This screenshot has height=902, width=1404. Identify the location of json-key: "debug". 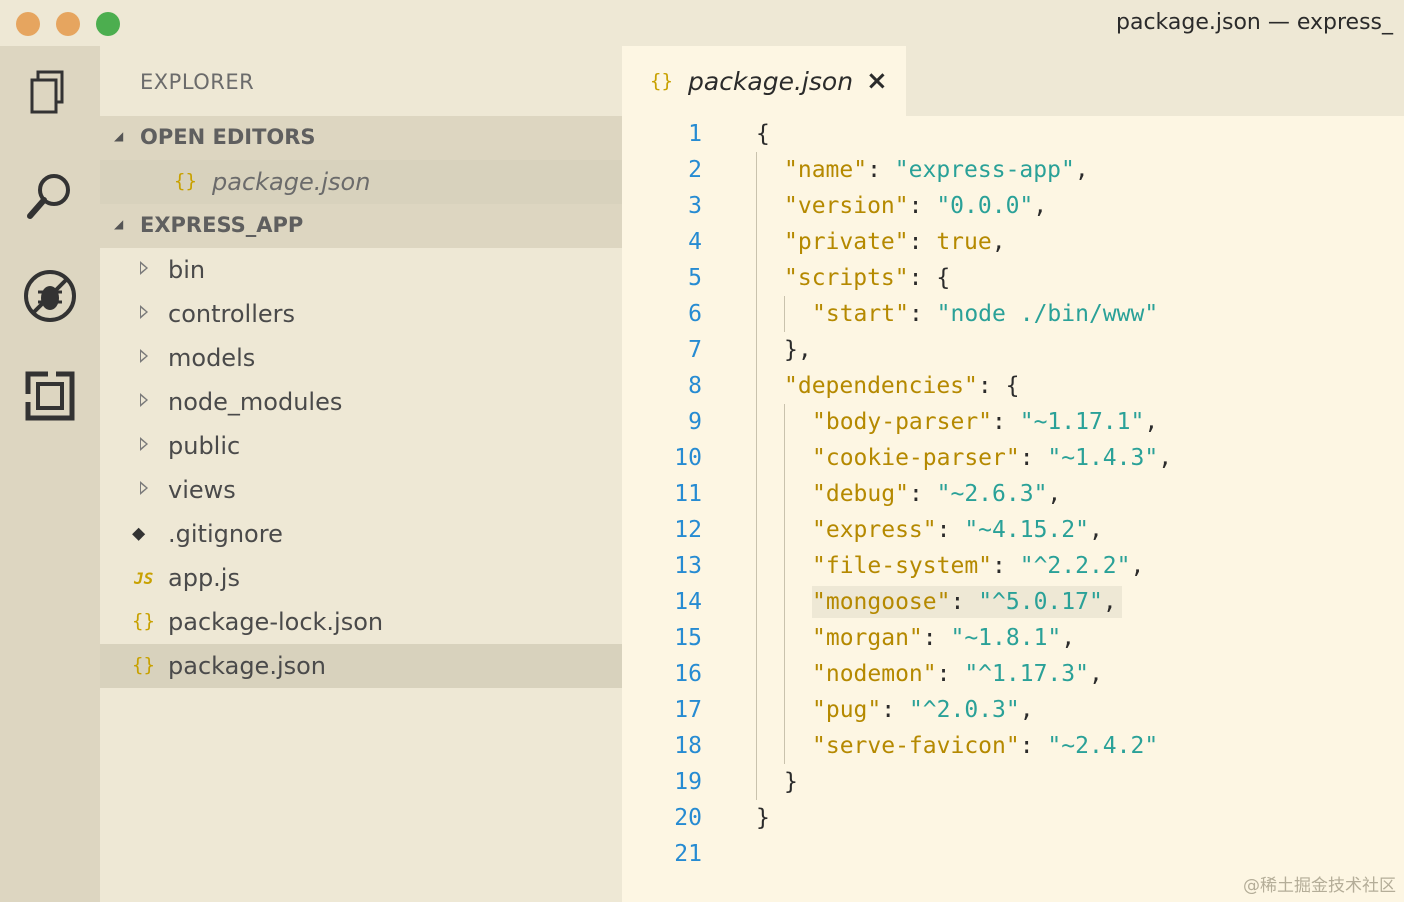
(860, 494).